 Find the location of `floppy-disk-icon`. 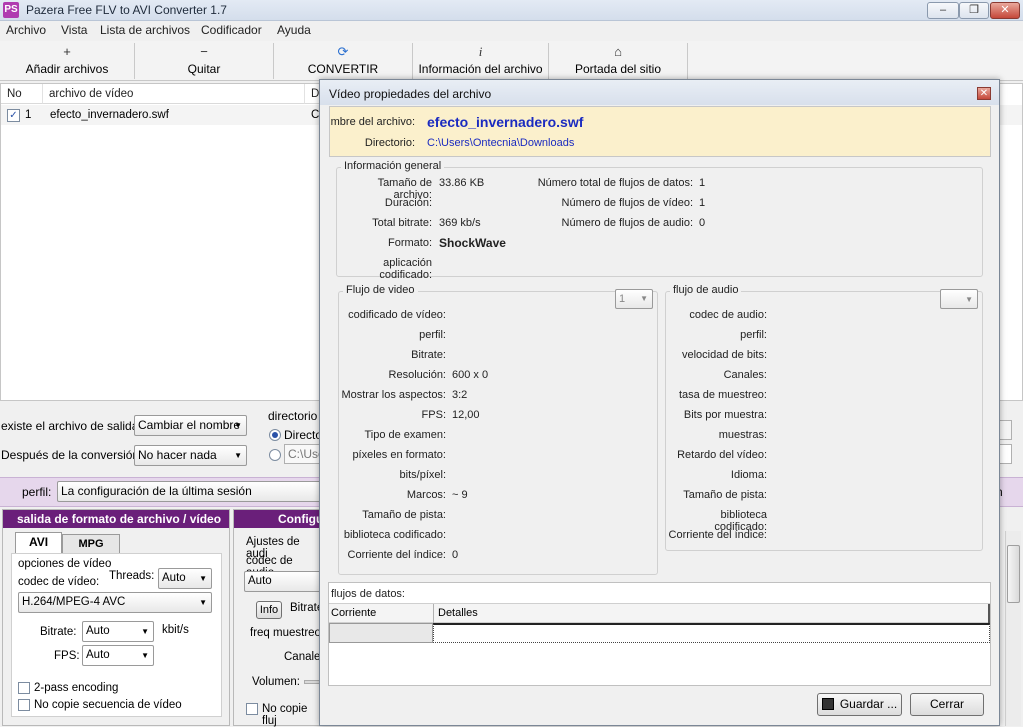

floppy-disk-icon is located at coordinates (827, 704).